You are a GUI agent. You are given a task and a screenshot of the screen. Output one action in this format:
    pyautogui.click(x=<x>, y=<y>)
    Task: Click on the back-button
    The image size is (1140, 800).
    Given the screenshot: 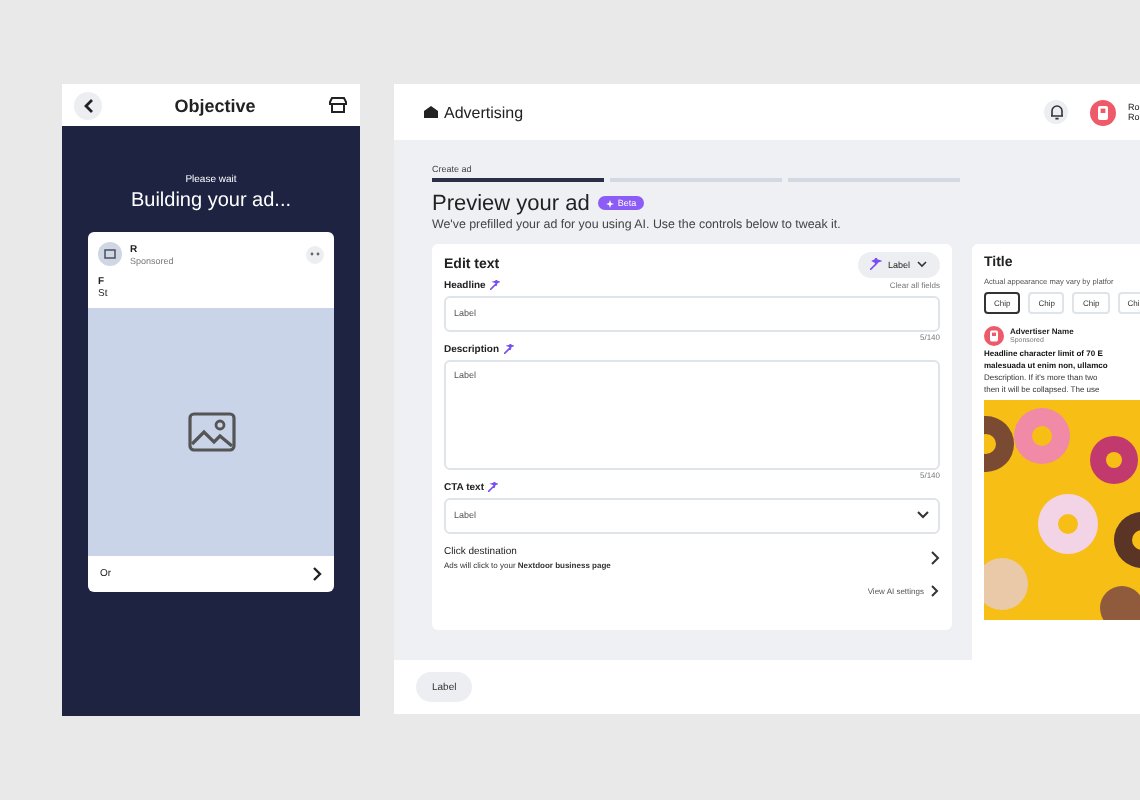 What is the action you would take?
    pyautogui.click(x=88, y=105)
    